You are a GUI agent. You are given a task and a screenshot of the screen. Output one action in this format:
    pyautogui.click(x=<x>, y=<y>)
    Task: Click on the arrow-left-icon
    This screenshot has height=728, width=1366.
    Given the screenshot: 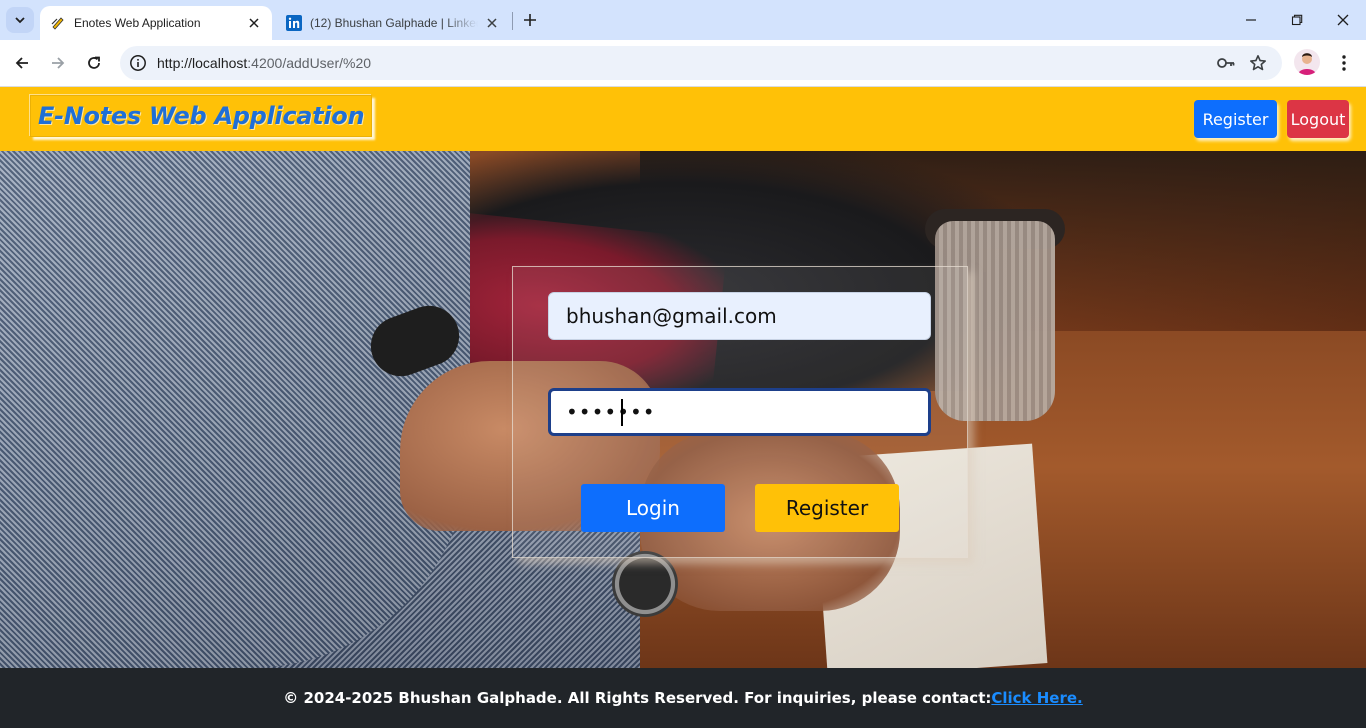 What is the action you would take?
    pyautogui.click(x=21, y=63)
    